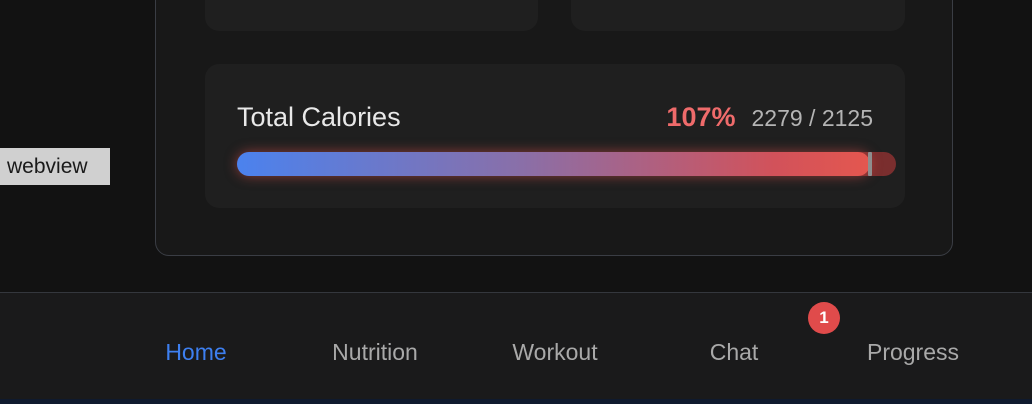 The height and width of the screenshot is (404, 1032). I want to click on total-calories-title: Total Calories, so click(319, 117).